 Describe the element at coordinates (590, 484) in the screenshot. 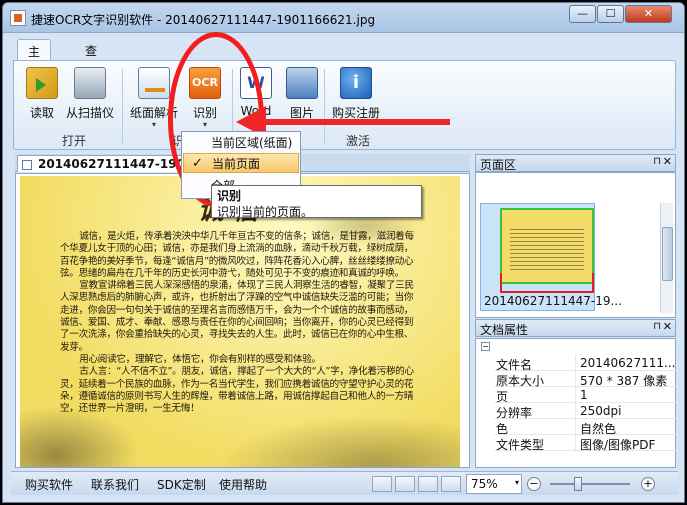

I see `zoom-slider-track` at that location.